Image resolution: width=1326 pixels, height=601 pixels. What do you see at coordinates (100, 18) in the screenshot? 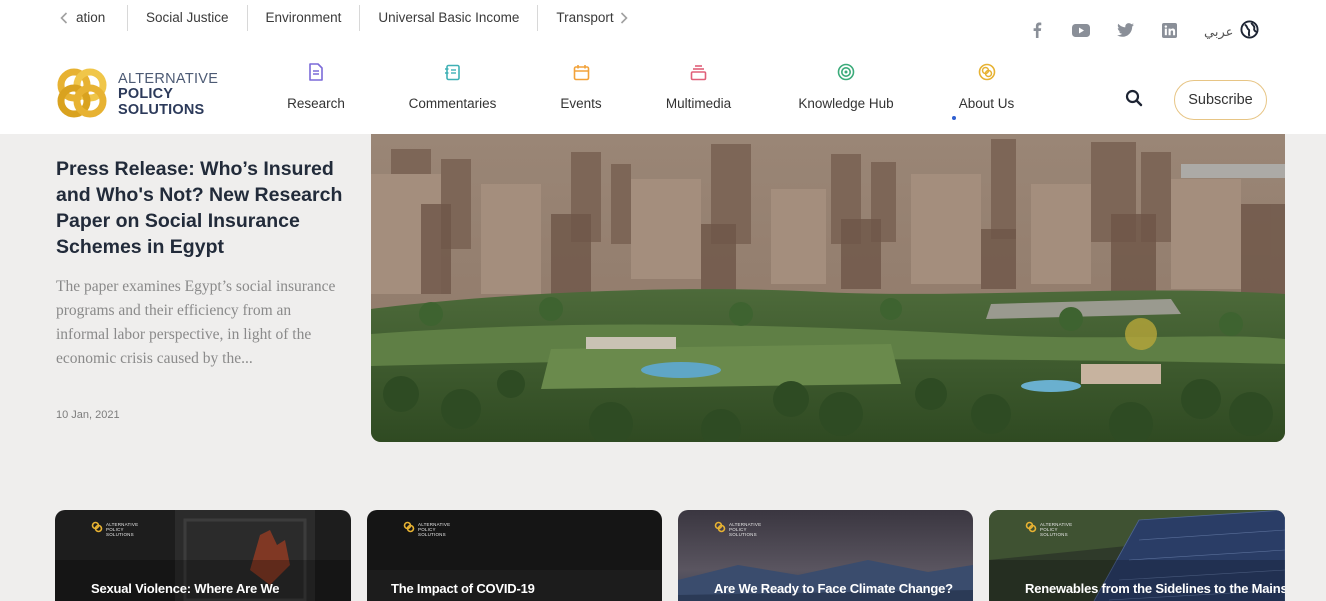
I see `topic-link: ation` at bounding box center [100, 18].